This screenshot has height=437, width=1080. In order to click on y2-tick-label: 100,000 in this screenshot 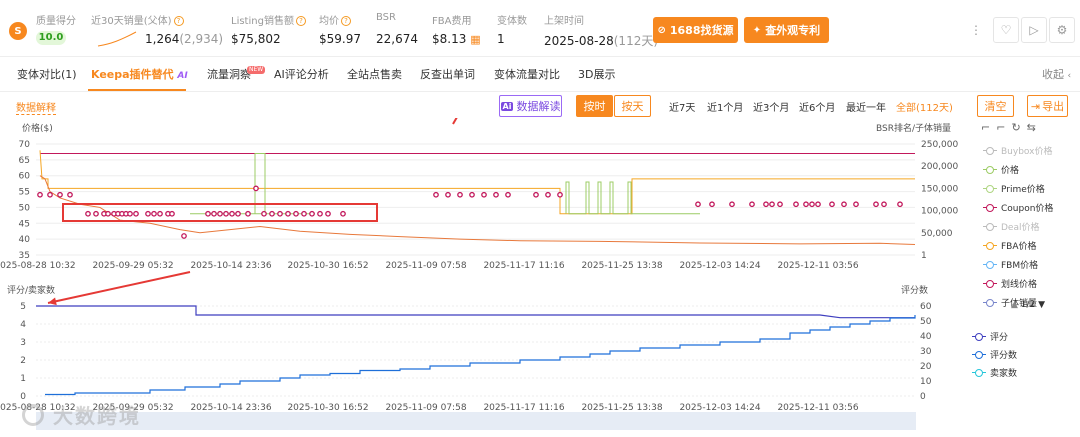, I will do `click(939, 212)`.